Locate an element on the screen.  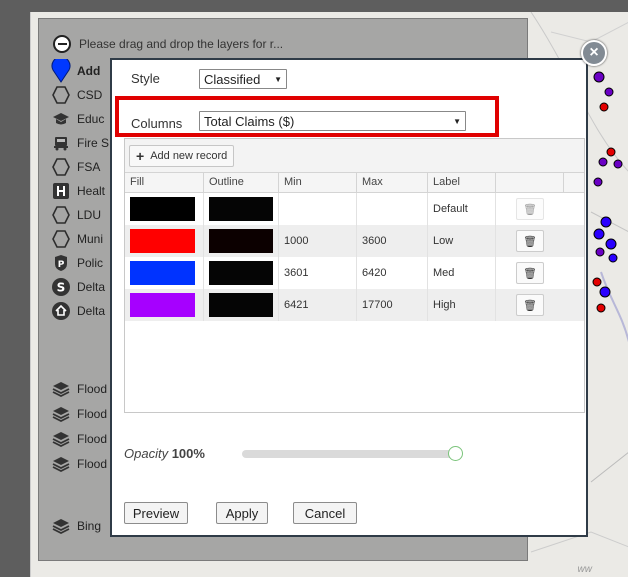
layer-item-fsa: FSA is located at coordinates (75, 167).